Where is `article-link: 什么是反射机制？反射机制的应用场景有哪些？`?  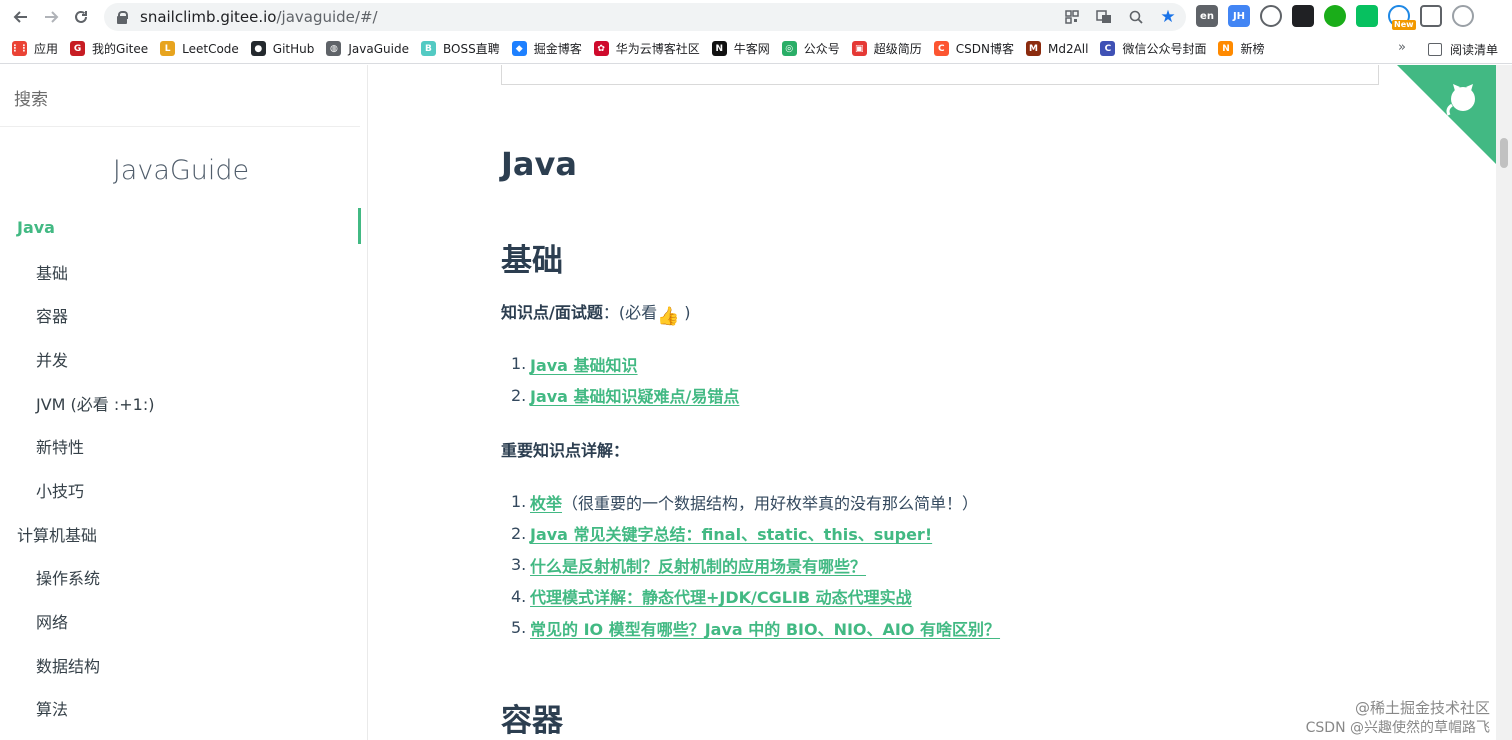 article-link: 什么是反射机制？反射机制的应用场景有哪些？ is located at coordinates (698, 565).